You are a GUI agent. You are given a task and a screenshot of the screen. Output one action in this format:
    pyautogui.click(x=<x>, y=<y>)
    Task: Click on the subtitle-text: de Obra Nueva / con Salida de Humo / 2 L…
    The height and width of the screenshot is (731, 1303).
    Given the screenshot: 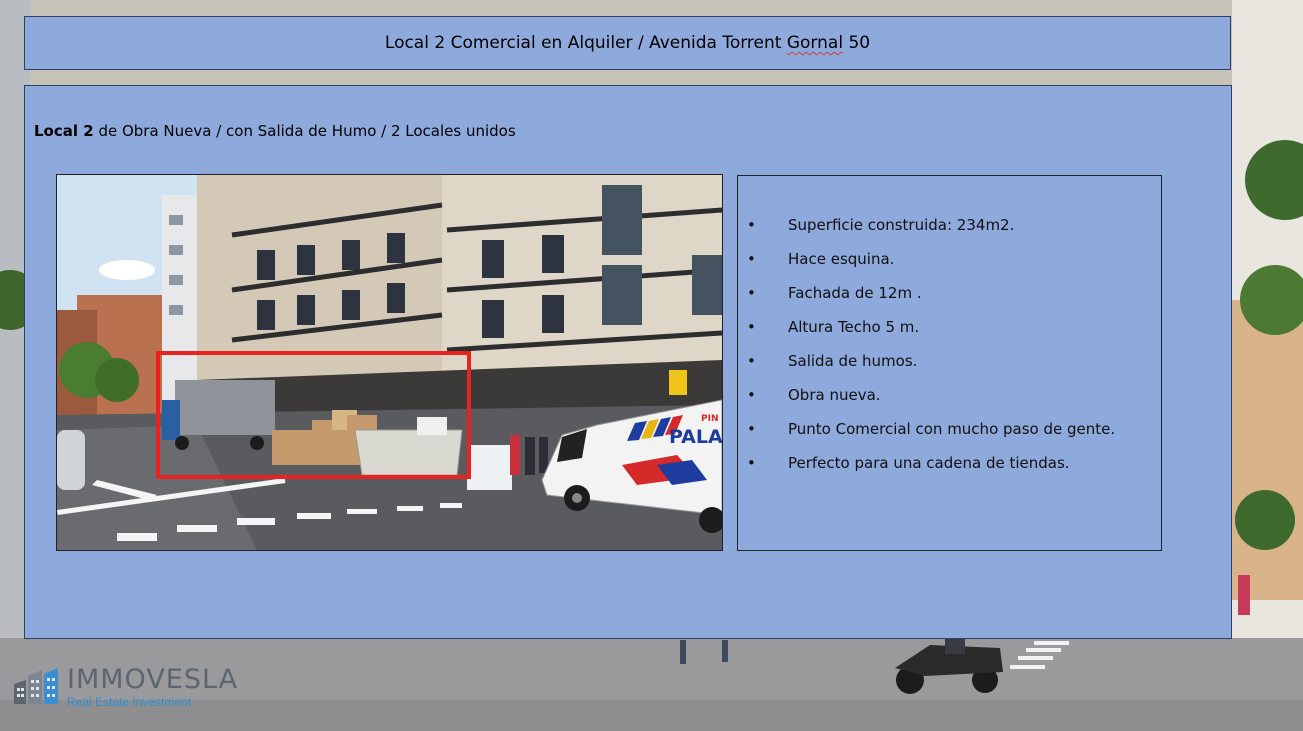 What is the action you would take?
    pyautogui.click(x=304, y=131)
    